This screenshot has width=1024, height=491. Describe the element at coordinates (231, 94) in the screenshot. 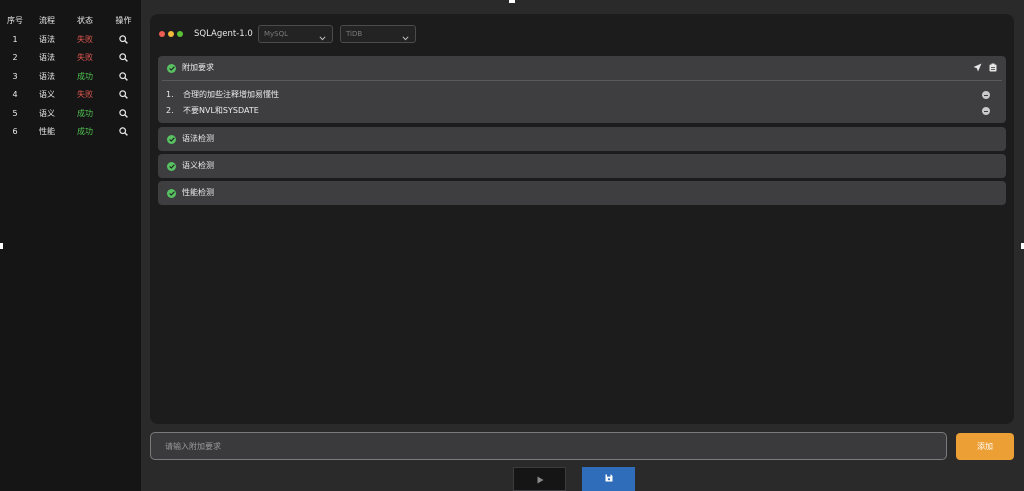

I see `requirement-text: 合理的加些注释增加易懂性` at that location.